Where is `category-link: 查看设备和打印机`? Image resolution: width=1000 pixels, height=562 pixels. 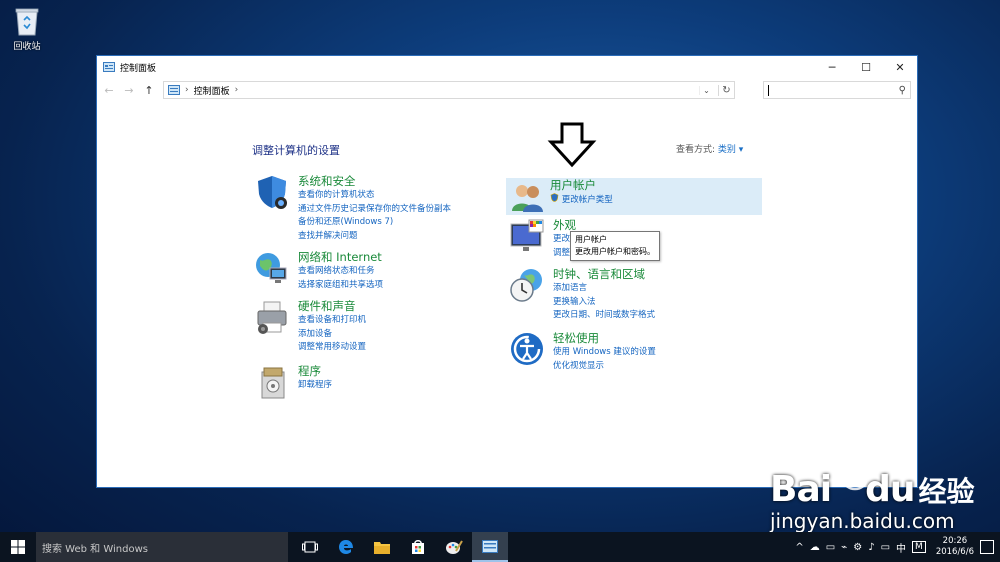
category-link: 查看设备和打印机 is located at coordinates (332, 321).